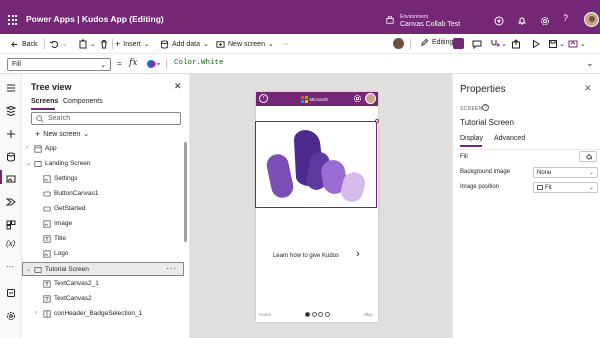 The height and width of the screenshot is (338, 600). I want to click on new-screen-button: New screen ⌄, so click(245, 44).